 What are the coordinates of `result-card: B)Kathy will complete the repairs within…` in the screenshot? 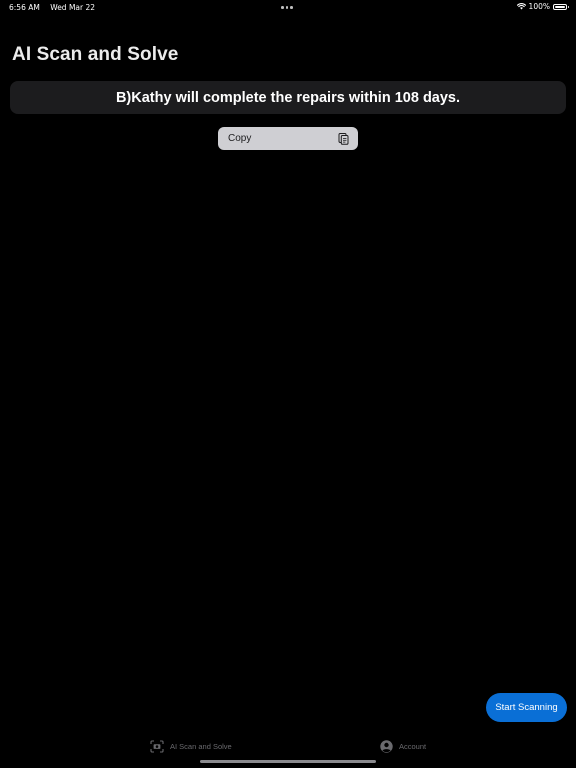 It's located at (288, 97).